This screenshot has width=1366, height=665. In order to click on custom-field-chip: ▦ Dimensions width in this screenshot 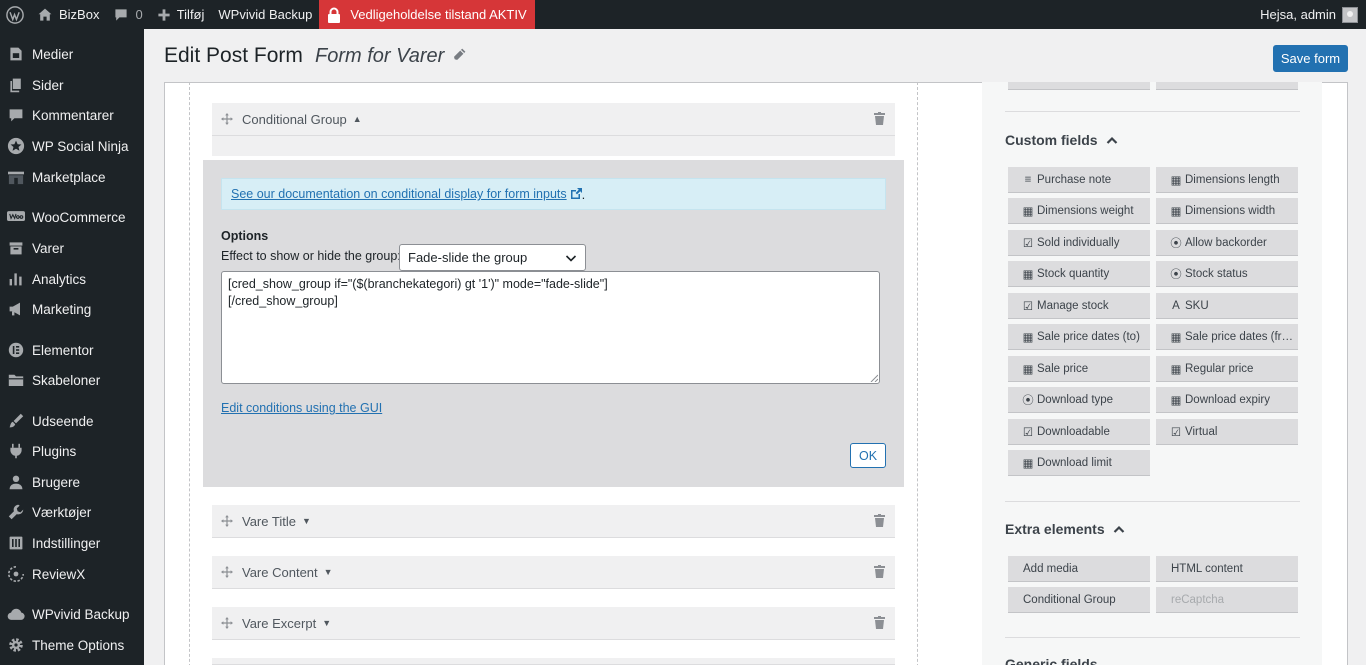, I will do `click(1227, 211)`.